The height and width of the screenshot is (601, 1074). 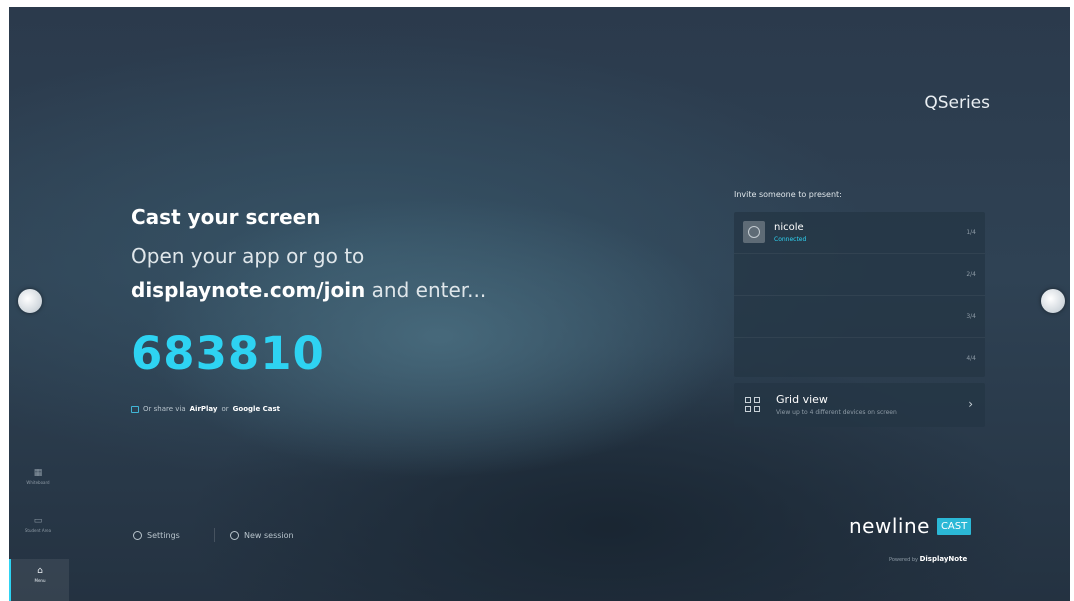 I want to click on settings-button: Settings, so click(x=156, y=535).